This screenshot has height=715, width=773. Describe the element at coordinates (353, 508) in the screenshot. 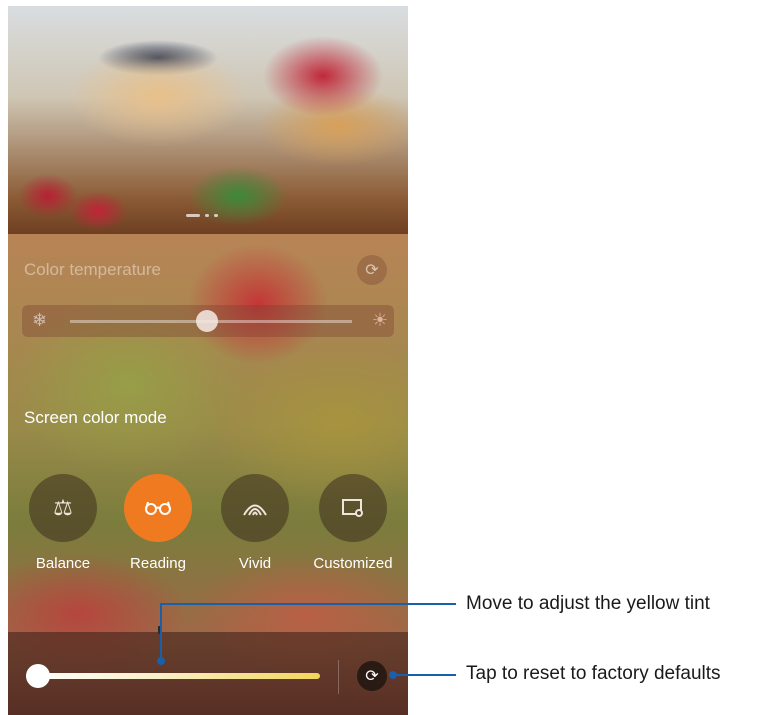

I see `custom-settings-icon` at that location.